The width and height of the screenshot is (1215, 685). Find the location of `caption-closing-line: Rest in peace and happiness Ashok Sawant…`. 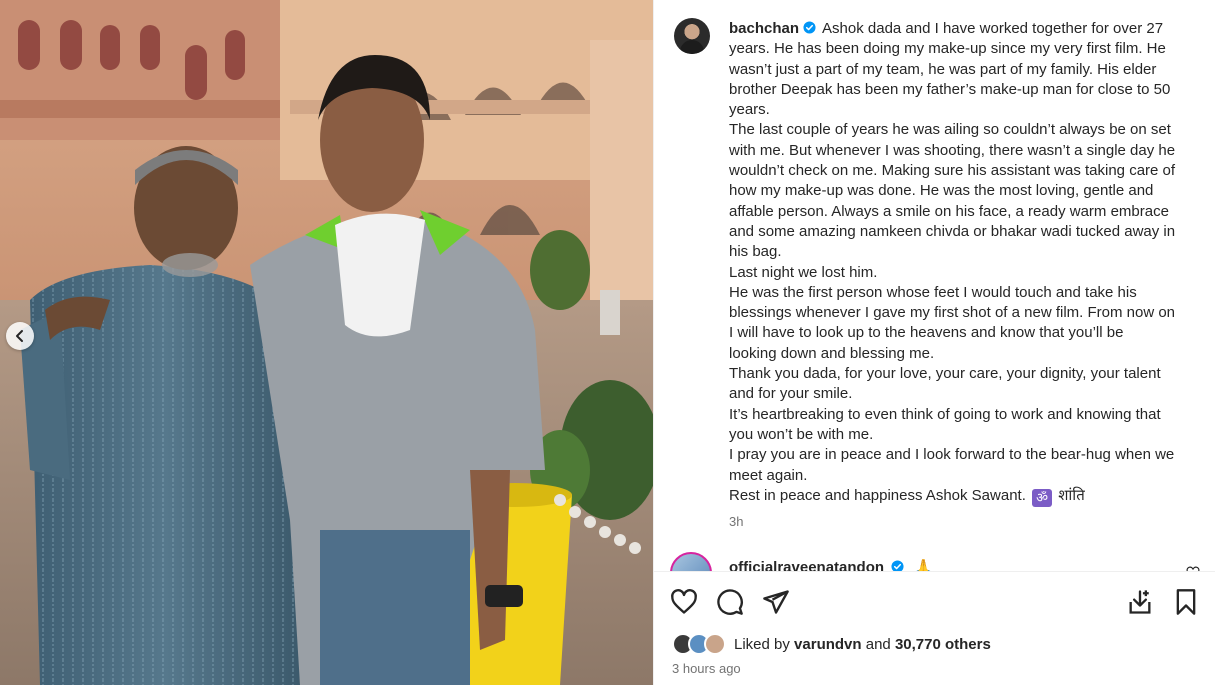

caption-closing-line: Rest in peace and happiness Ashok Sawant… is located at coordinates (966, 496).